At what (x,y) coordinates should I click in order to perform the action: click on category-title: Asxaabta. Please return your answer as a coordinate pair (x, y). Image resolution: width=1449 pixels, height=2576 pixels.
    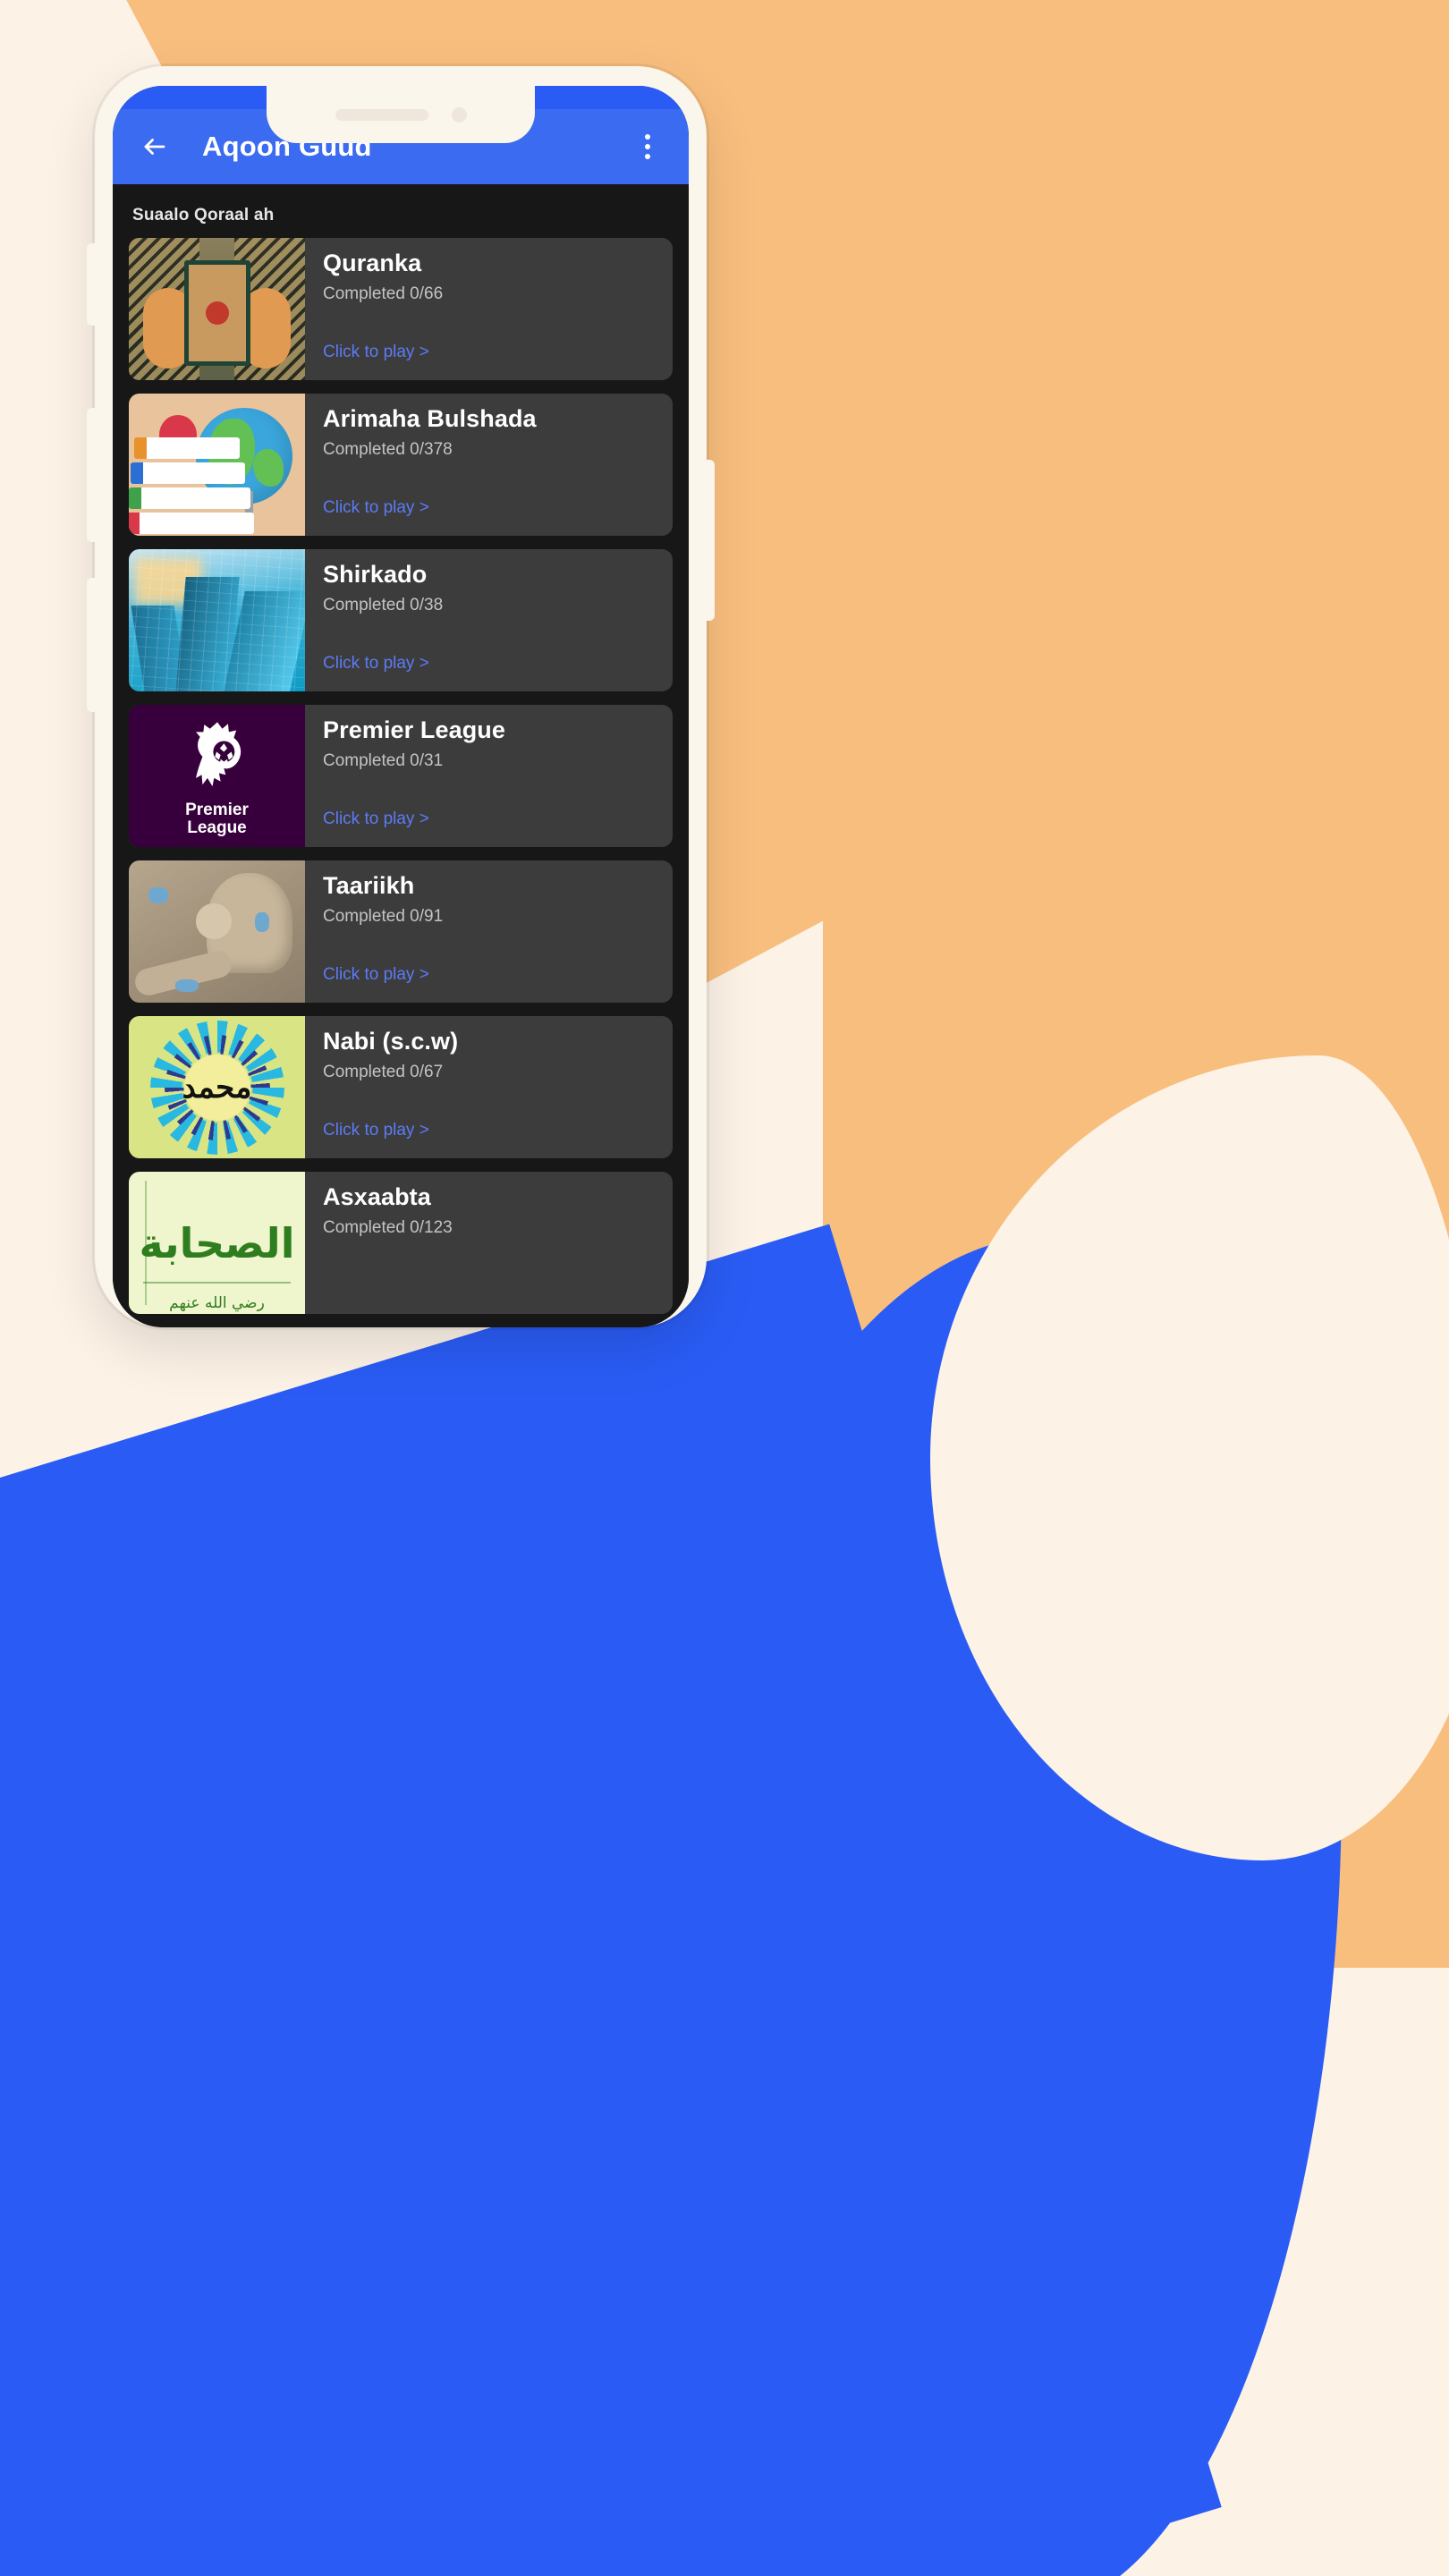
    Looking at the image, I should click on (377, 1196).